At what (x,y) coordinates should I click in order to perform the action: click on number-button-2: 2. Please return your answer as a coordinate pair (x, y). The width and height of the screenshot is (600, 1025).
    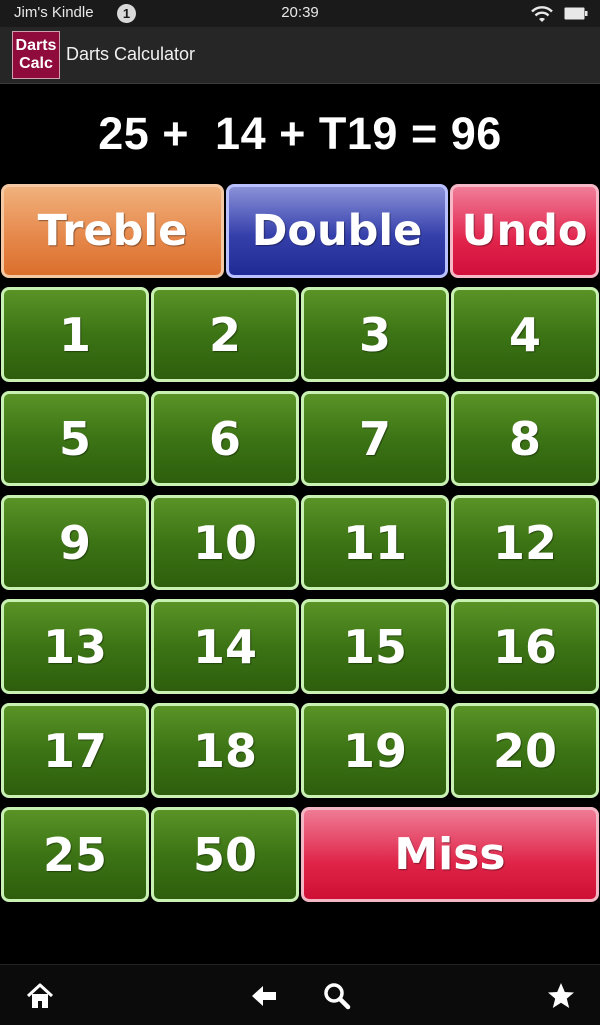
    Looking at the image, I should click on (225, 334).